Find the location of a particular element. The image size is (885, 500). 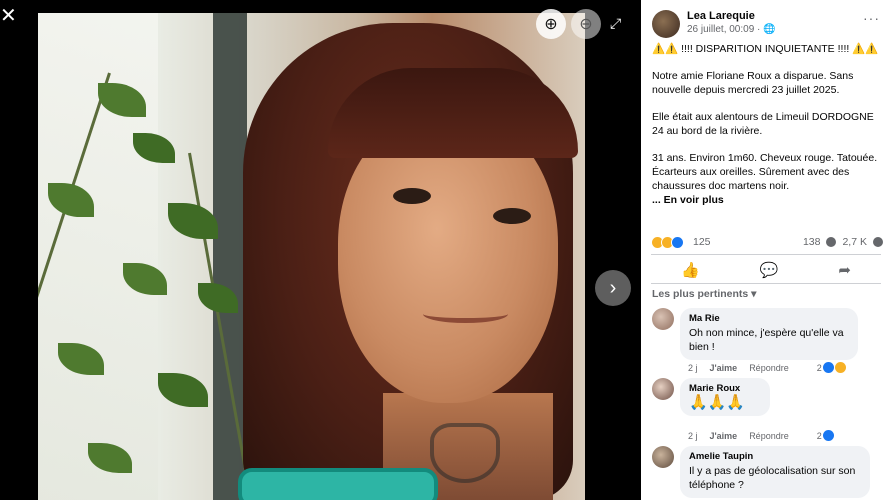

photo-phone is located at coordinates (338, 484).